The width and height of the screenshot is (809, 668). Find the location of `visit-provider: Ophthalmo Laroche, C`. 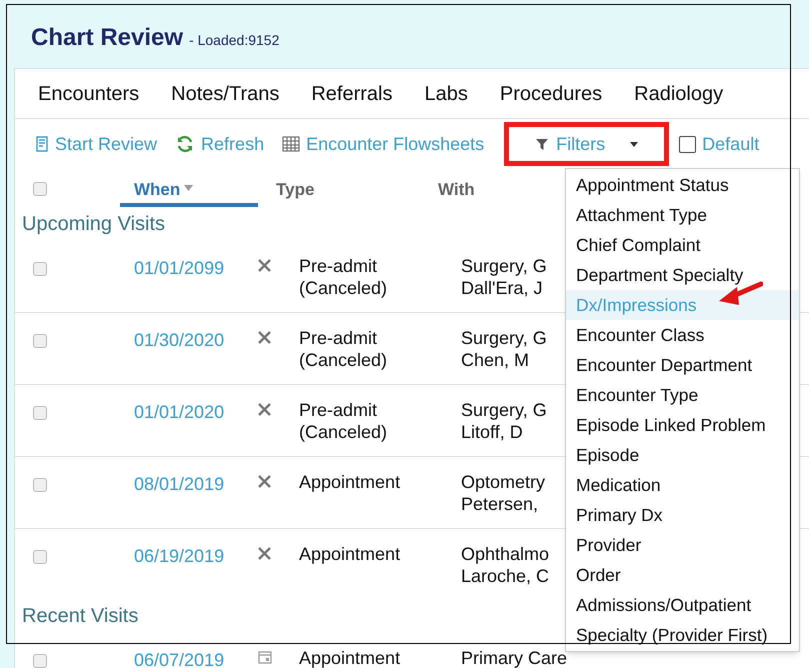

visit-provider: Ophthalmo Laroche, C is located at coordinates (505, 565).